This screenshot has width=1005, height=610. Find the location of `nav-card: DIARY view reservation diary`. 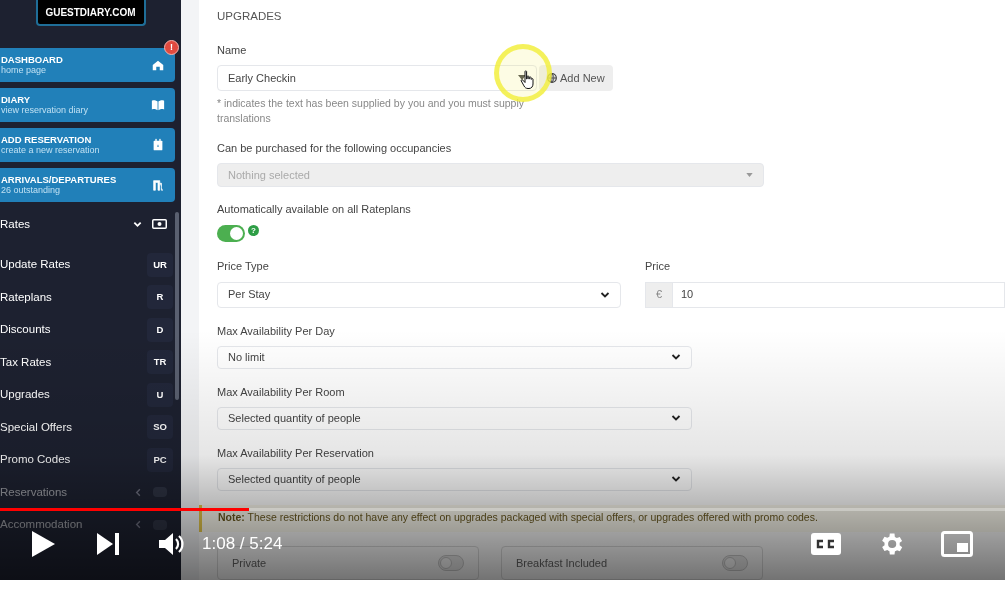

nav-card: DIARY view reservation diary is located at coordinates (87, 105).